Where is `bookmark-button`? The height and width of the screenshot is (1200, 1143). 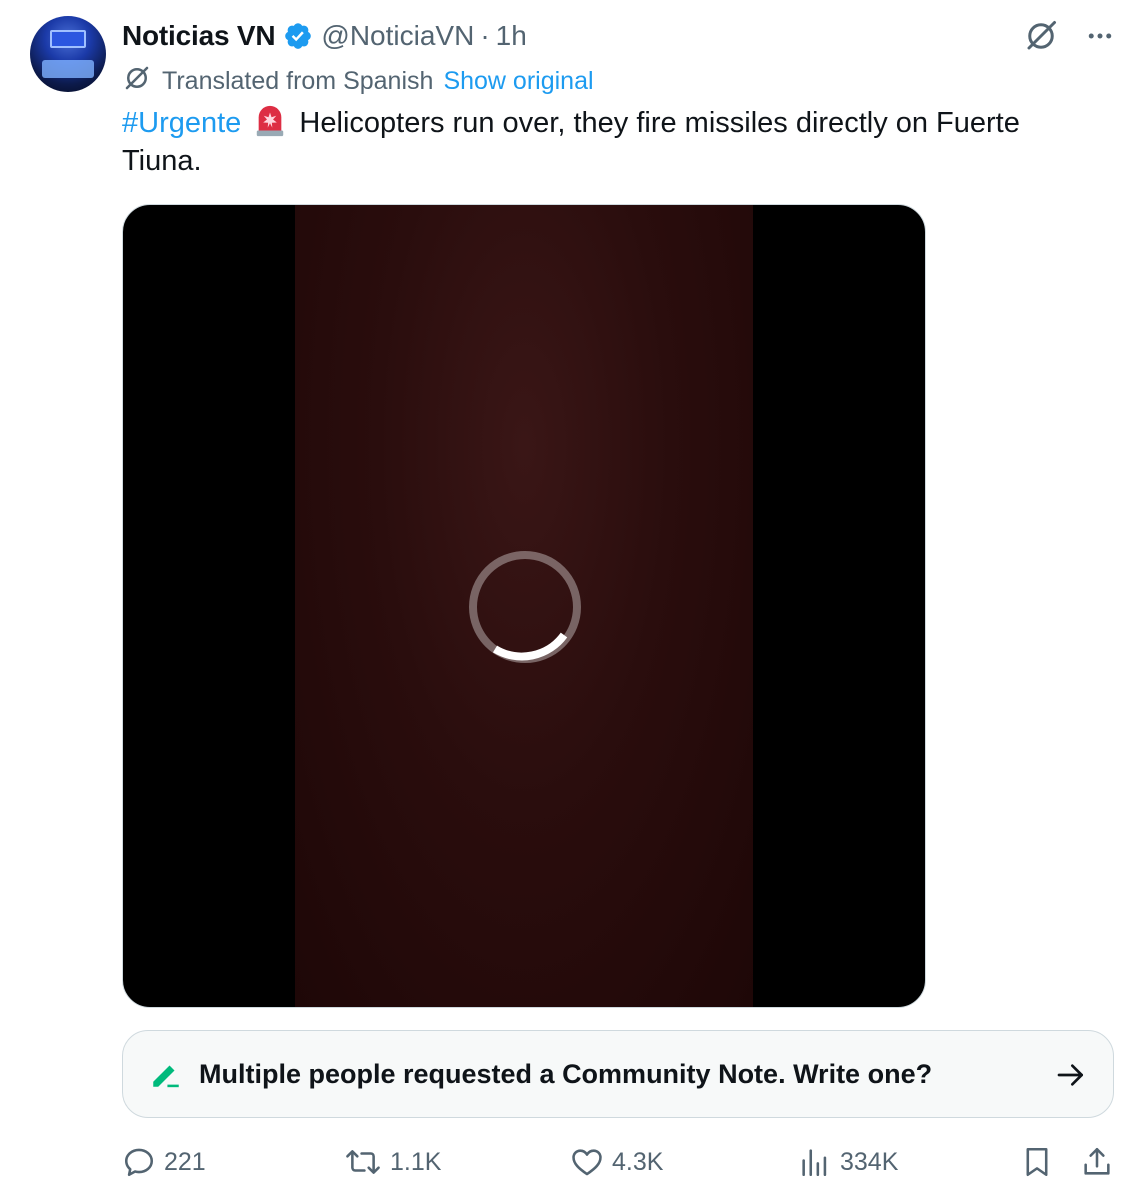
bookmark-button is located at coordinates (1041, 1162).